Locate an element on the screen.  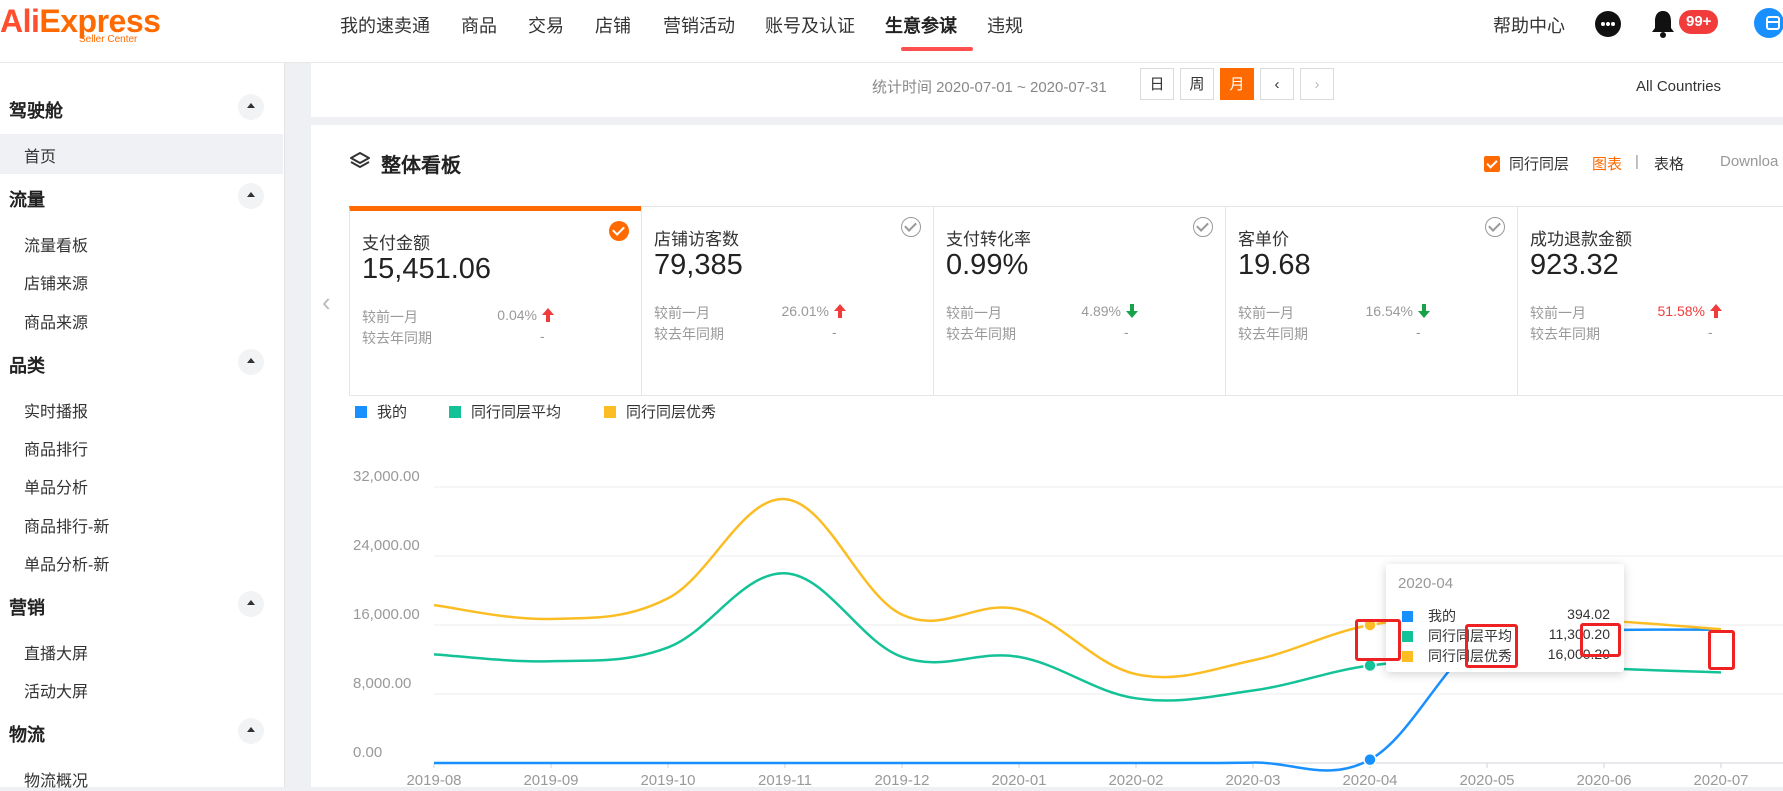
legend-label: 我的 is located at coordinates (392, 412).